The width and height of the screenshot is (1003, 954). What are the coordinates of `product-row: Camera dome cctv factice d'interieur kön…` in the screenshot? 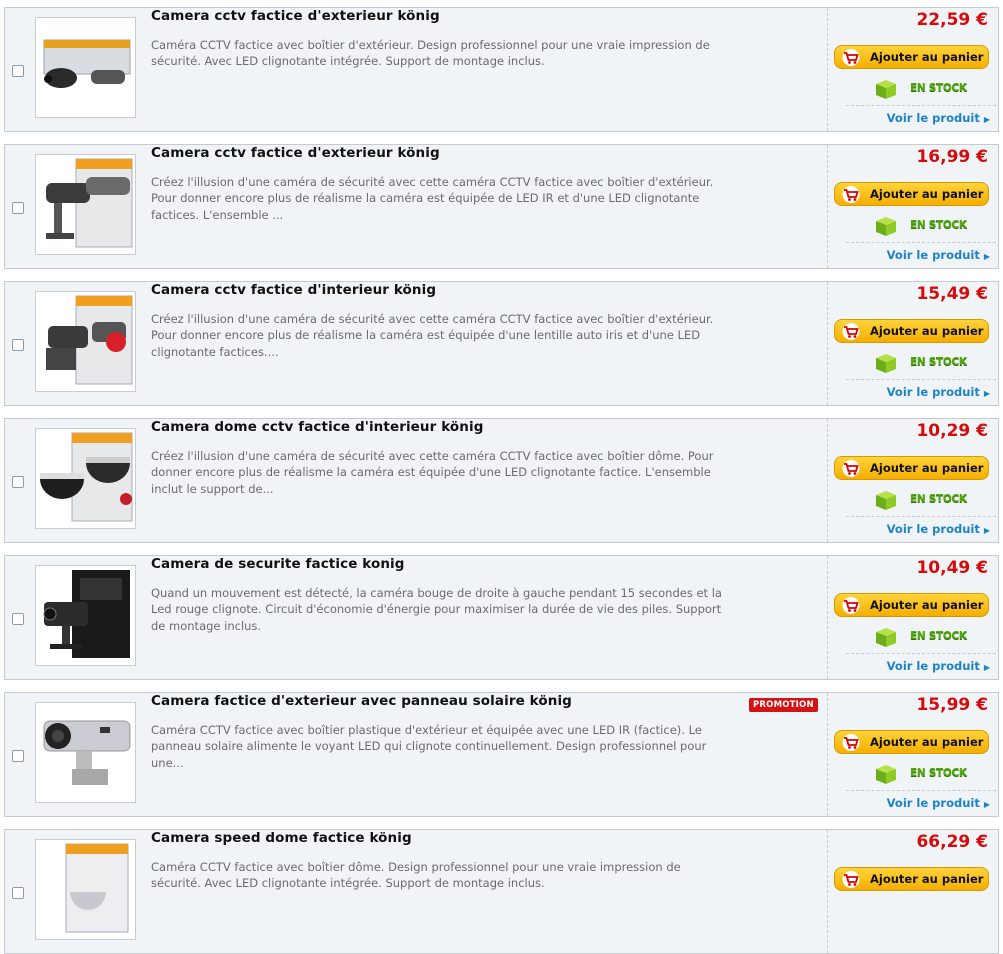 It's located at (501, 480).